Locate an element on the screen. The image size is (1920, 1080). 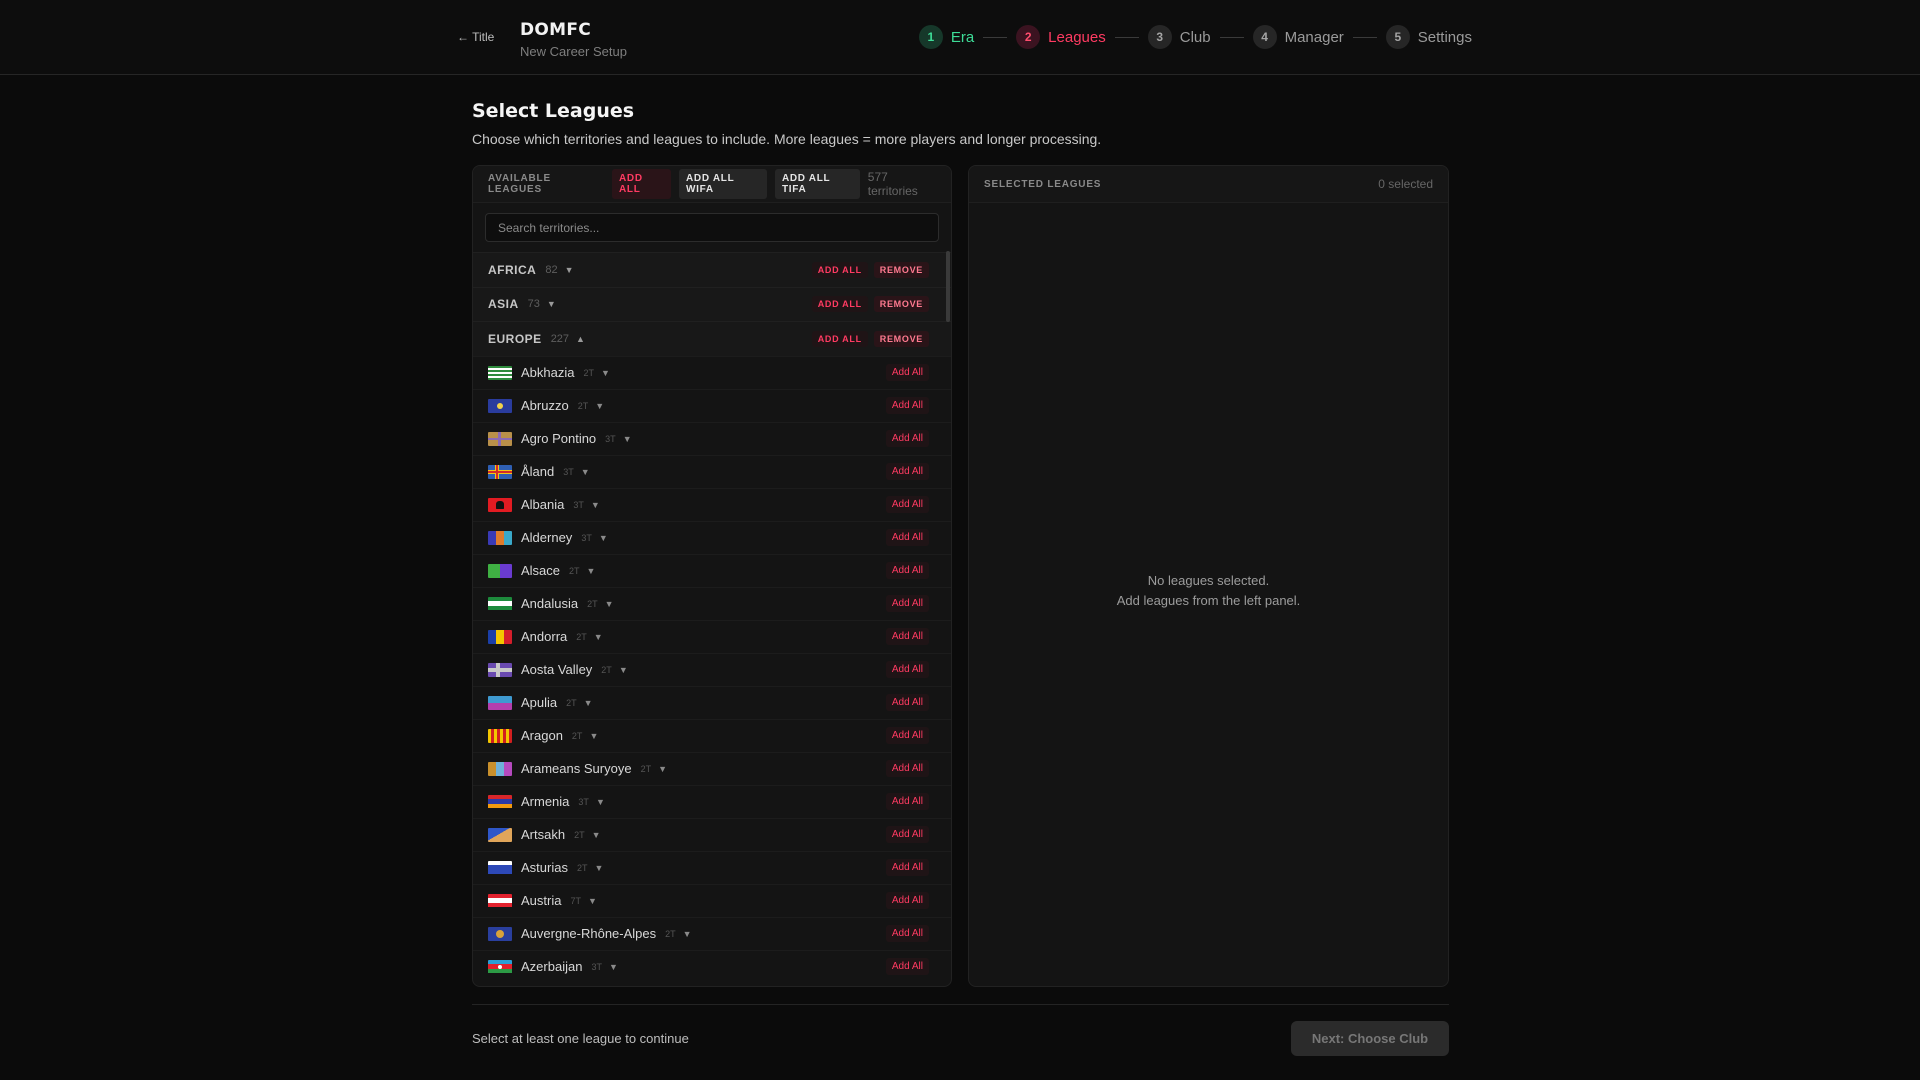
region-row-europe: EUROPE 227 ▲ ADD ALL REMOVE is located at coordinates (712, 338).